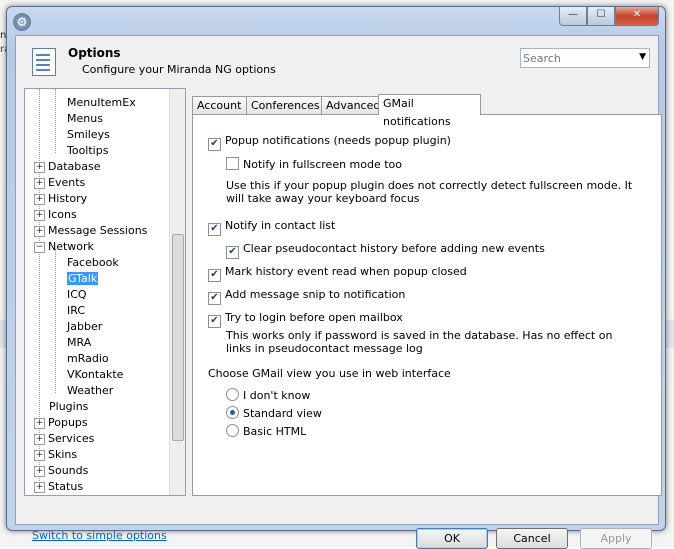  Describe the element at coordinates (88, 135) in the screenshot. I see `tree-item-smileys: Smileys` at that location.